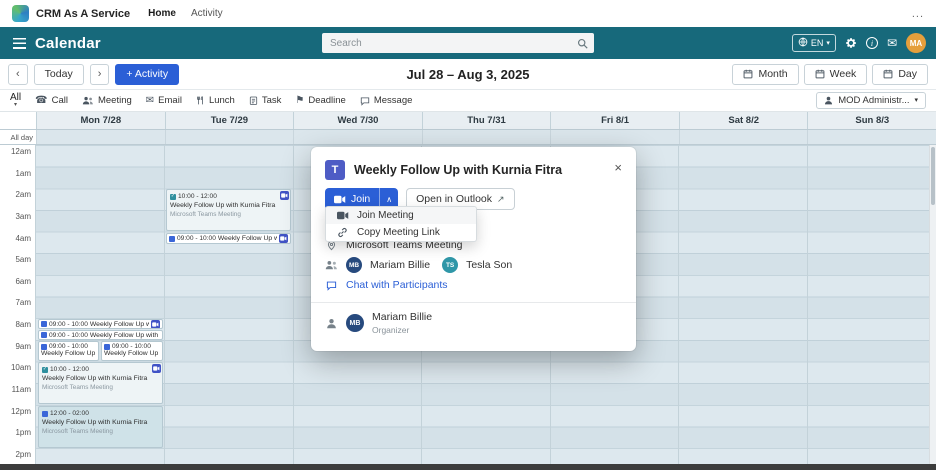 The image size is (936, 470). Describe the element at coordinates (473, 302) in the screenshot. I see `modal-divider` at that location.